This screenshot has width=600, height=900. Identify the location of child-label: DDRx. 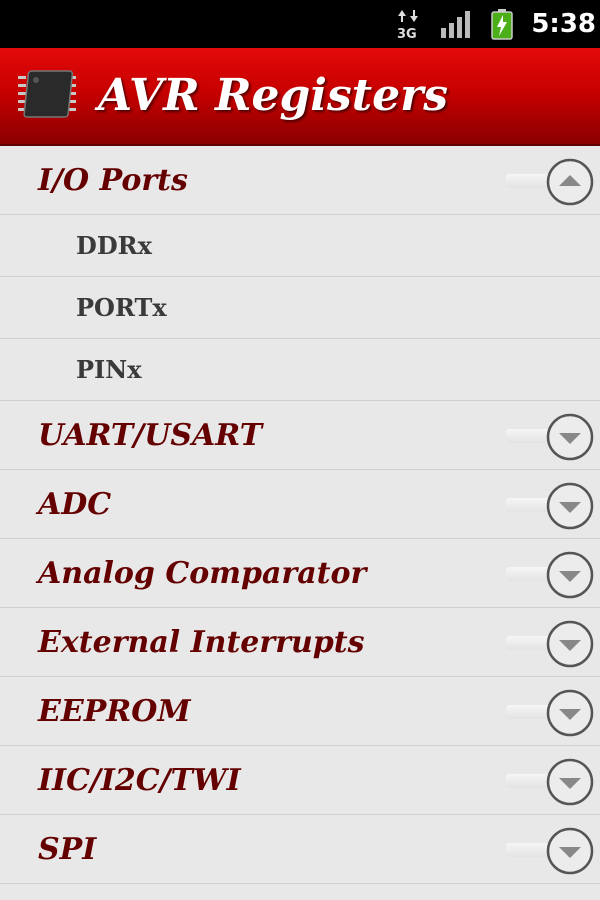
(114, 245).